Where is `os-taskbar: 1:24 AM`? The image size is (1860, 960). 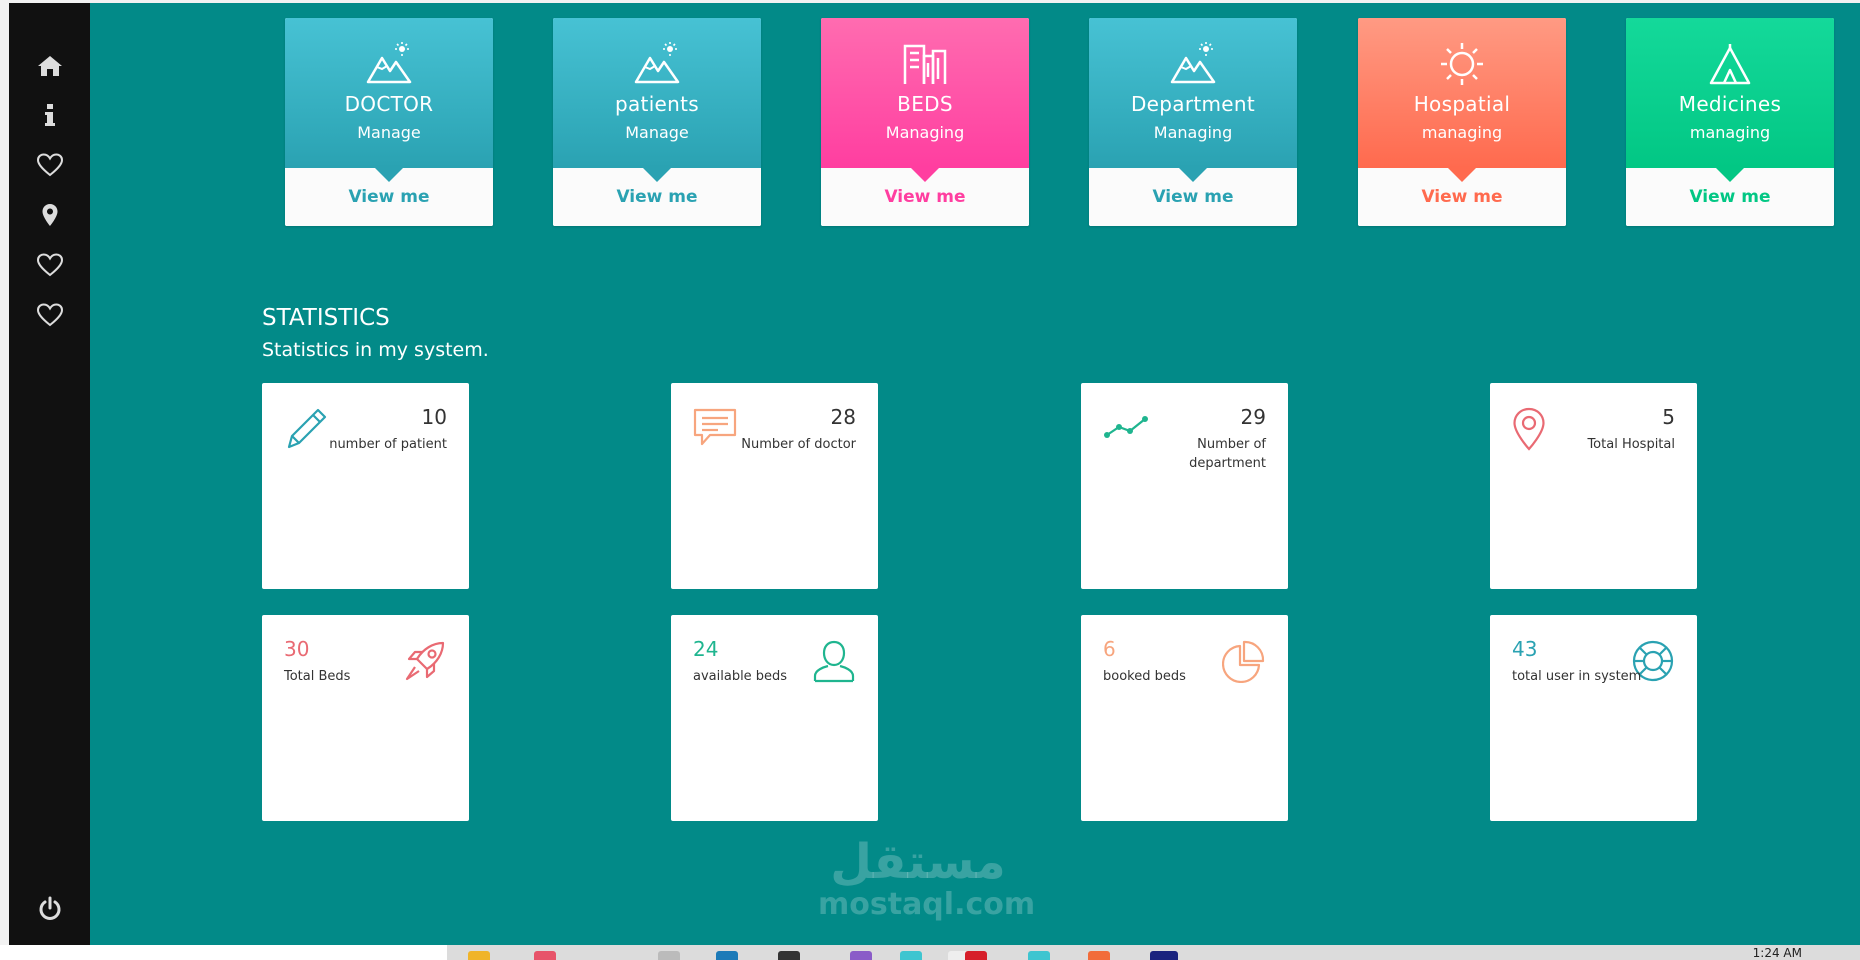
os-taskbar: 1:24 AM is located at coordinates (930, 952).